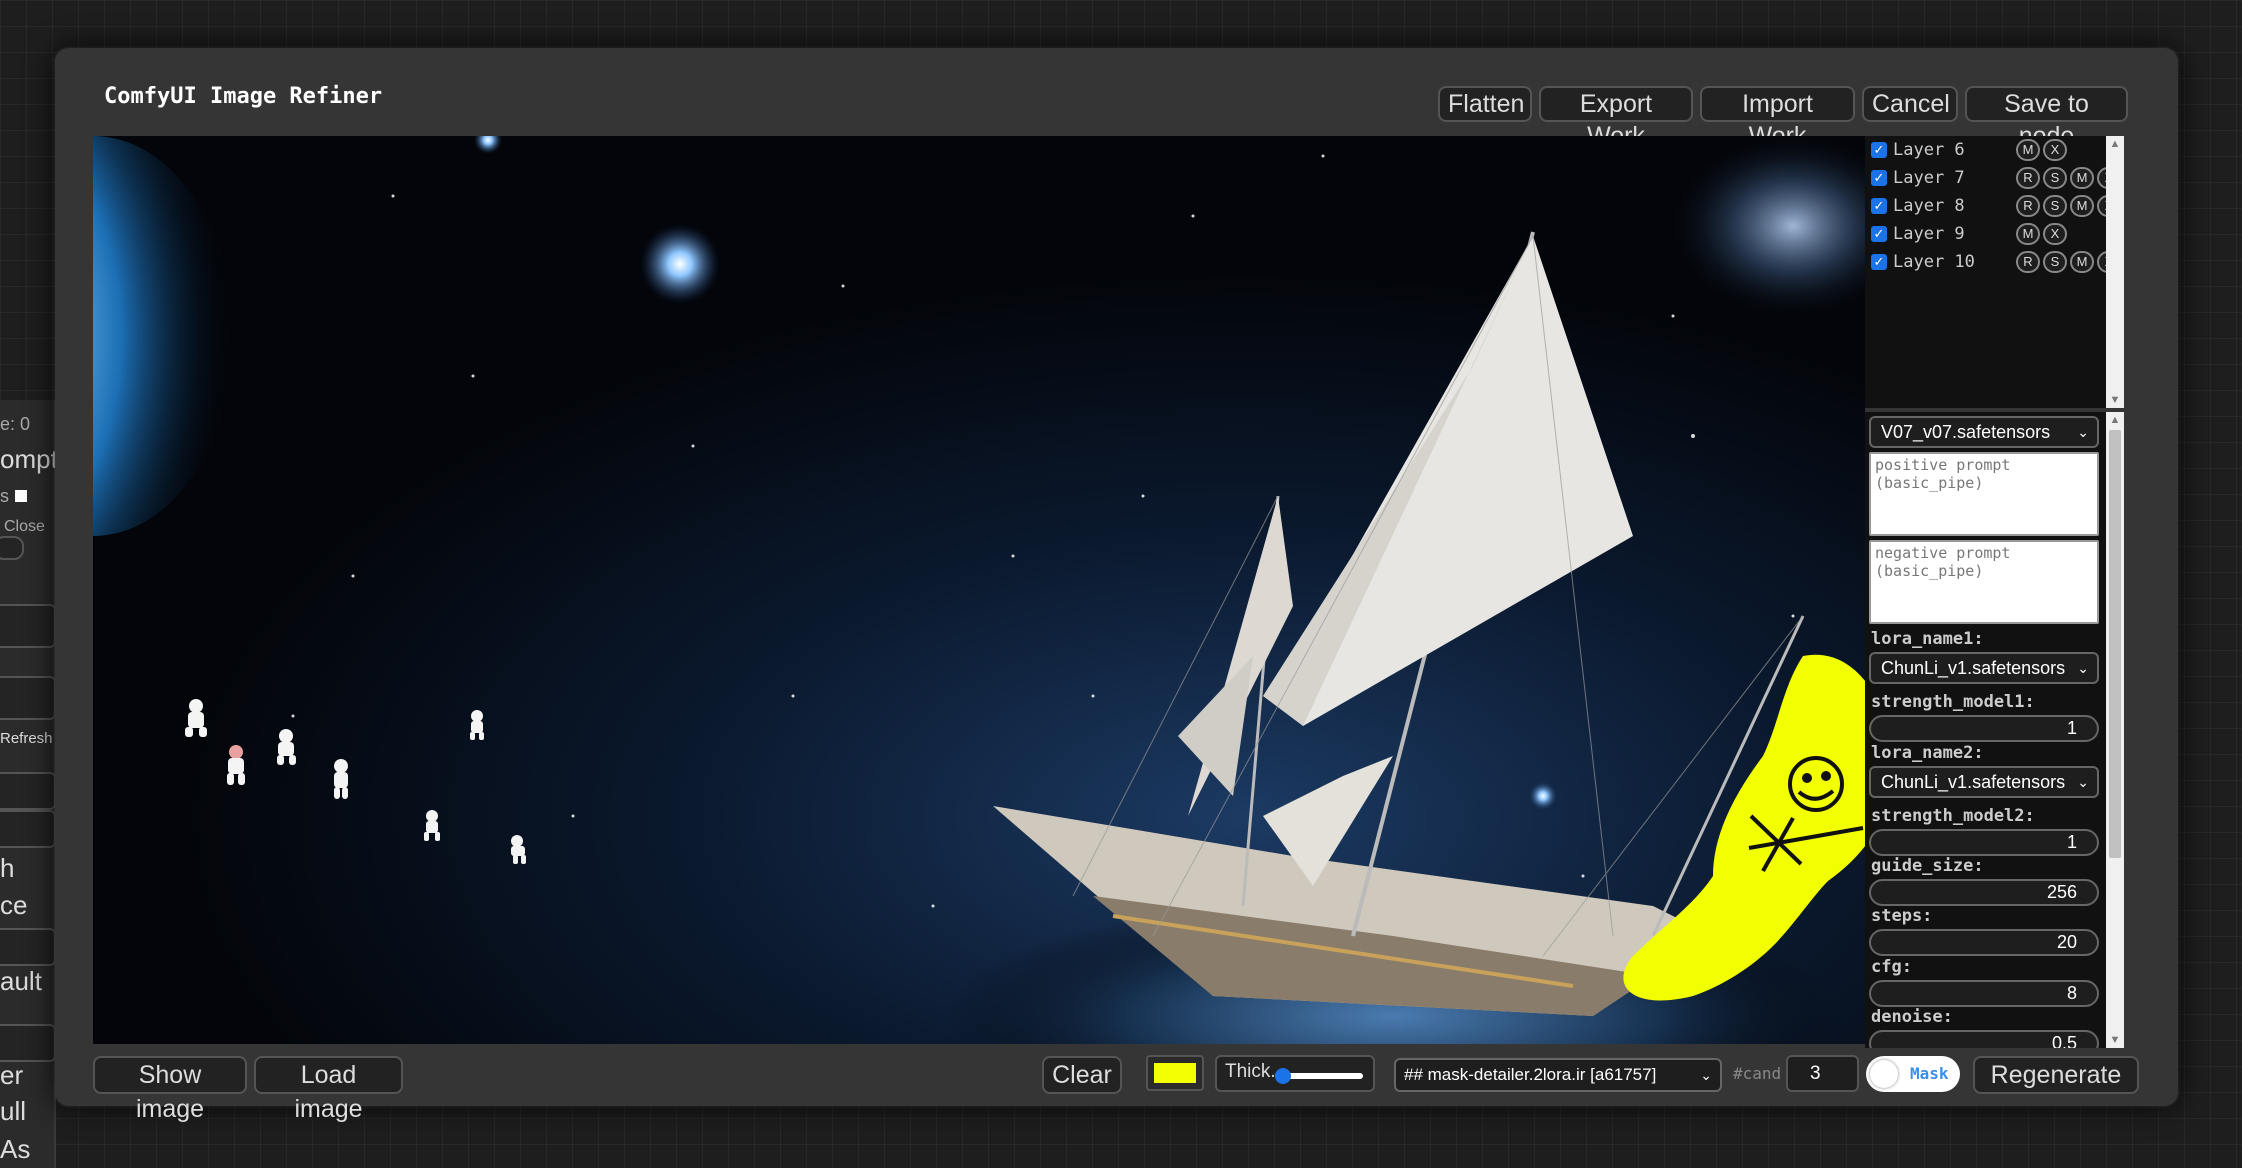  I want to click on thickness-slider, so click(1319, 1076).